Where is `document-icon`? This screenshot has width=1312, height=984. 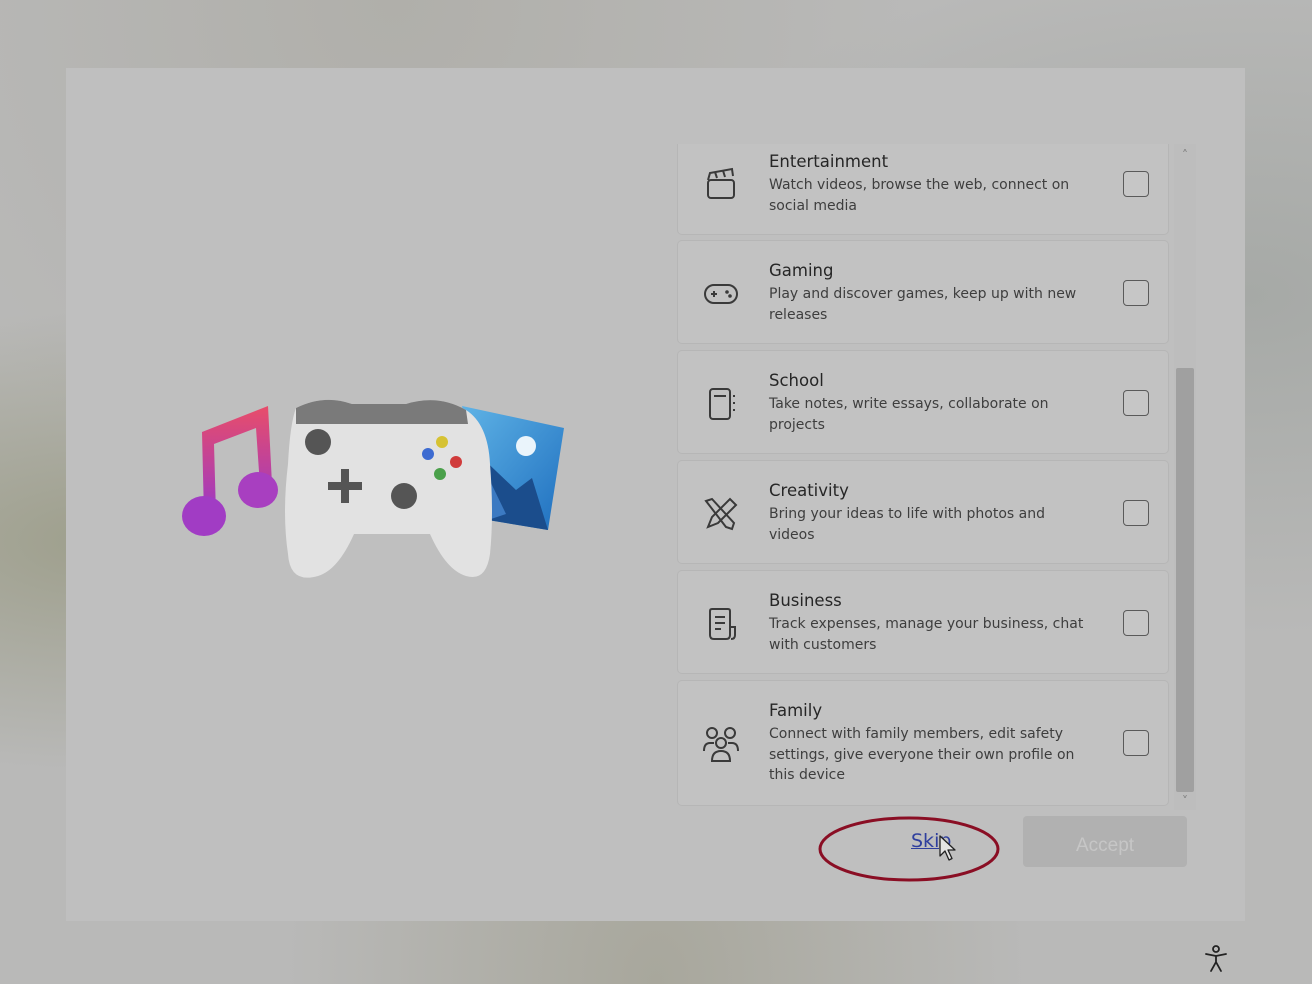
document-icon is located at coordinates (722, 624).